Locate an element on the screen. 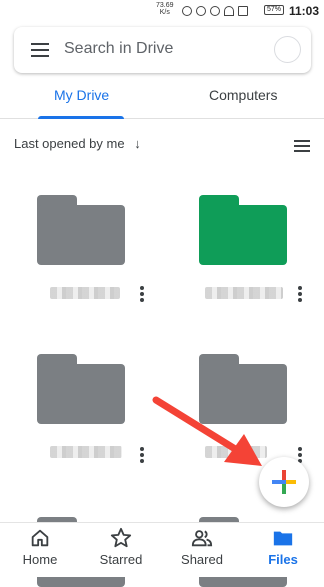 This screenshot has height=587, width=324. sort-label: Last opened by me is located at coordinates (69, 143).